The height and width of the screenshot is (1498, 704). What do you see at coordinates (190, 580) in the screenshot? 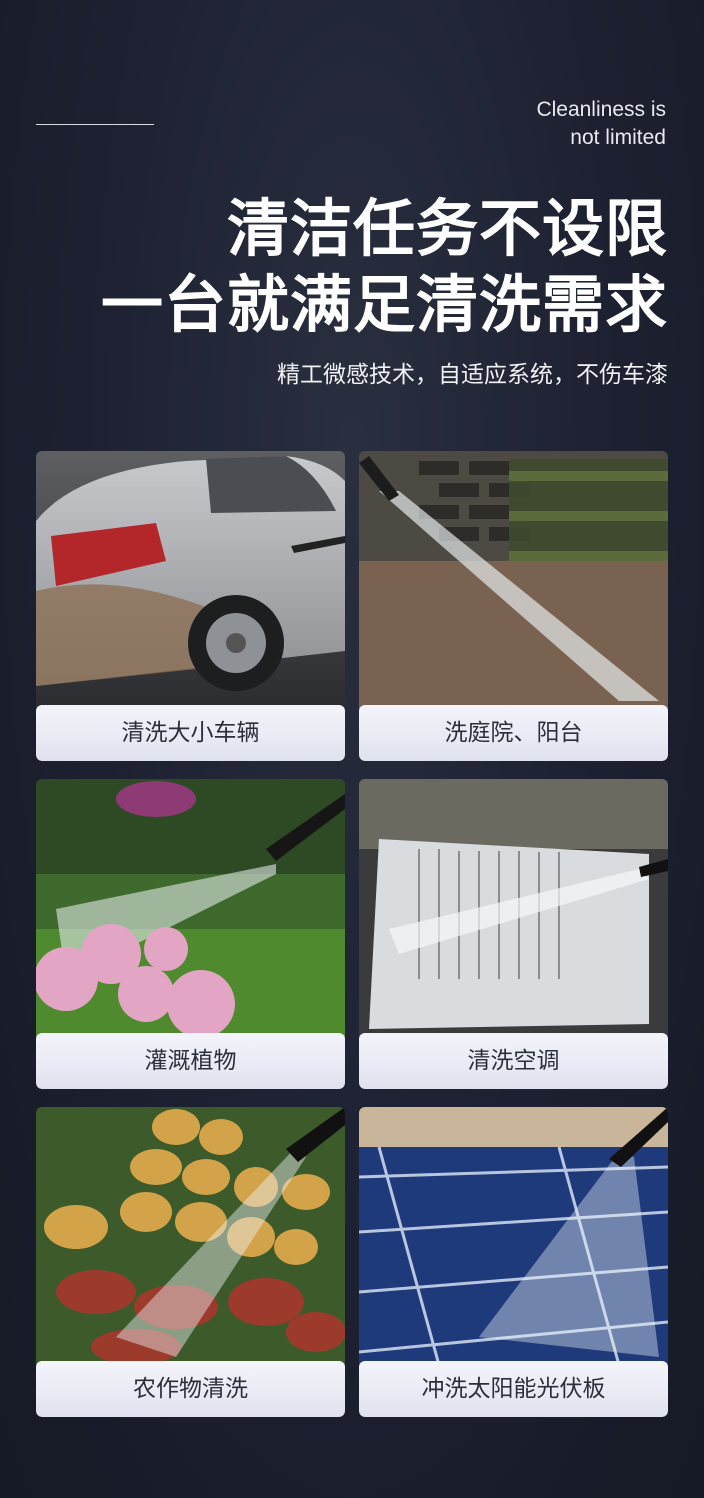
I see `car-wash-photo` at bounding box center [190, 580].